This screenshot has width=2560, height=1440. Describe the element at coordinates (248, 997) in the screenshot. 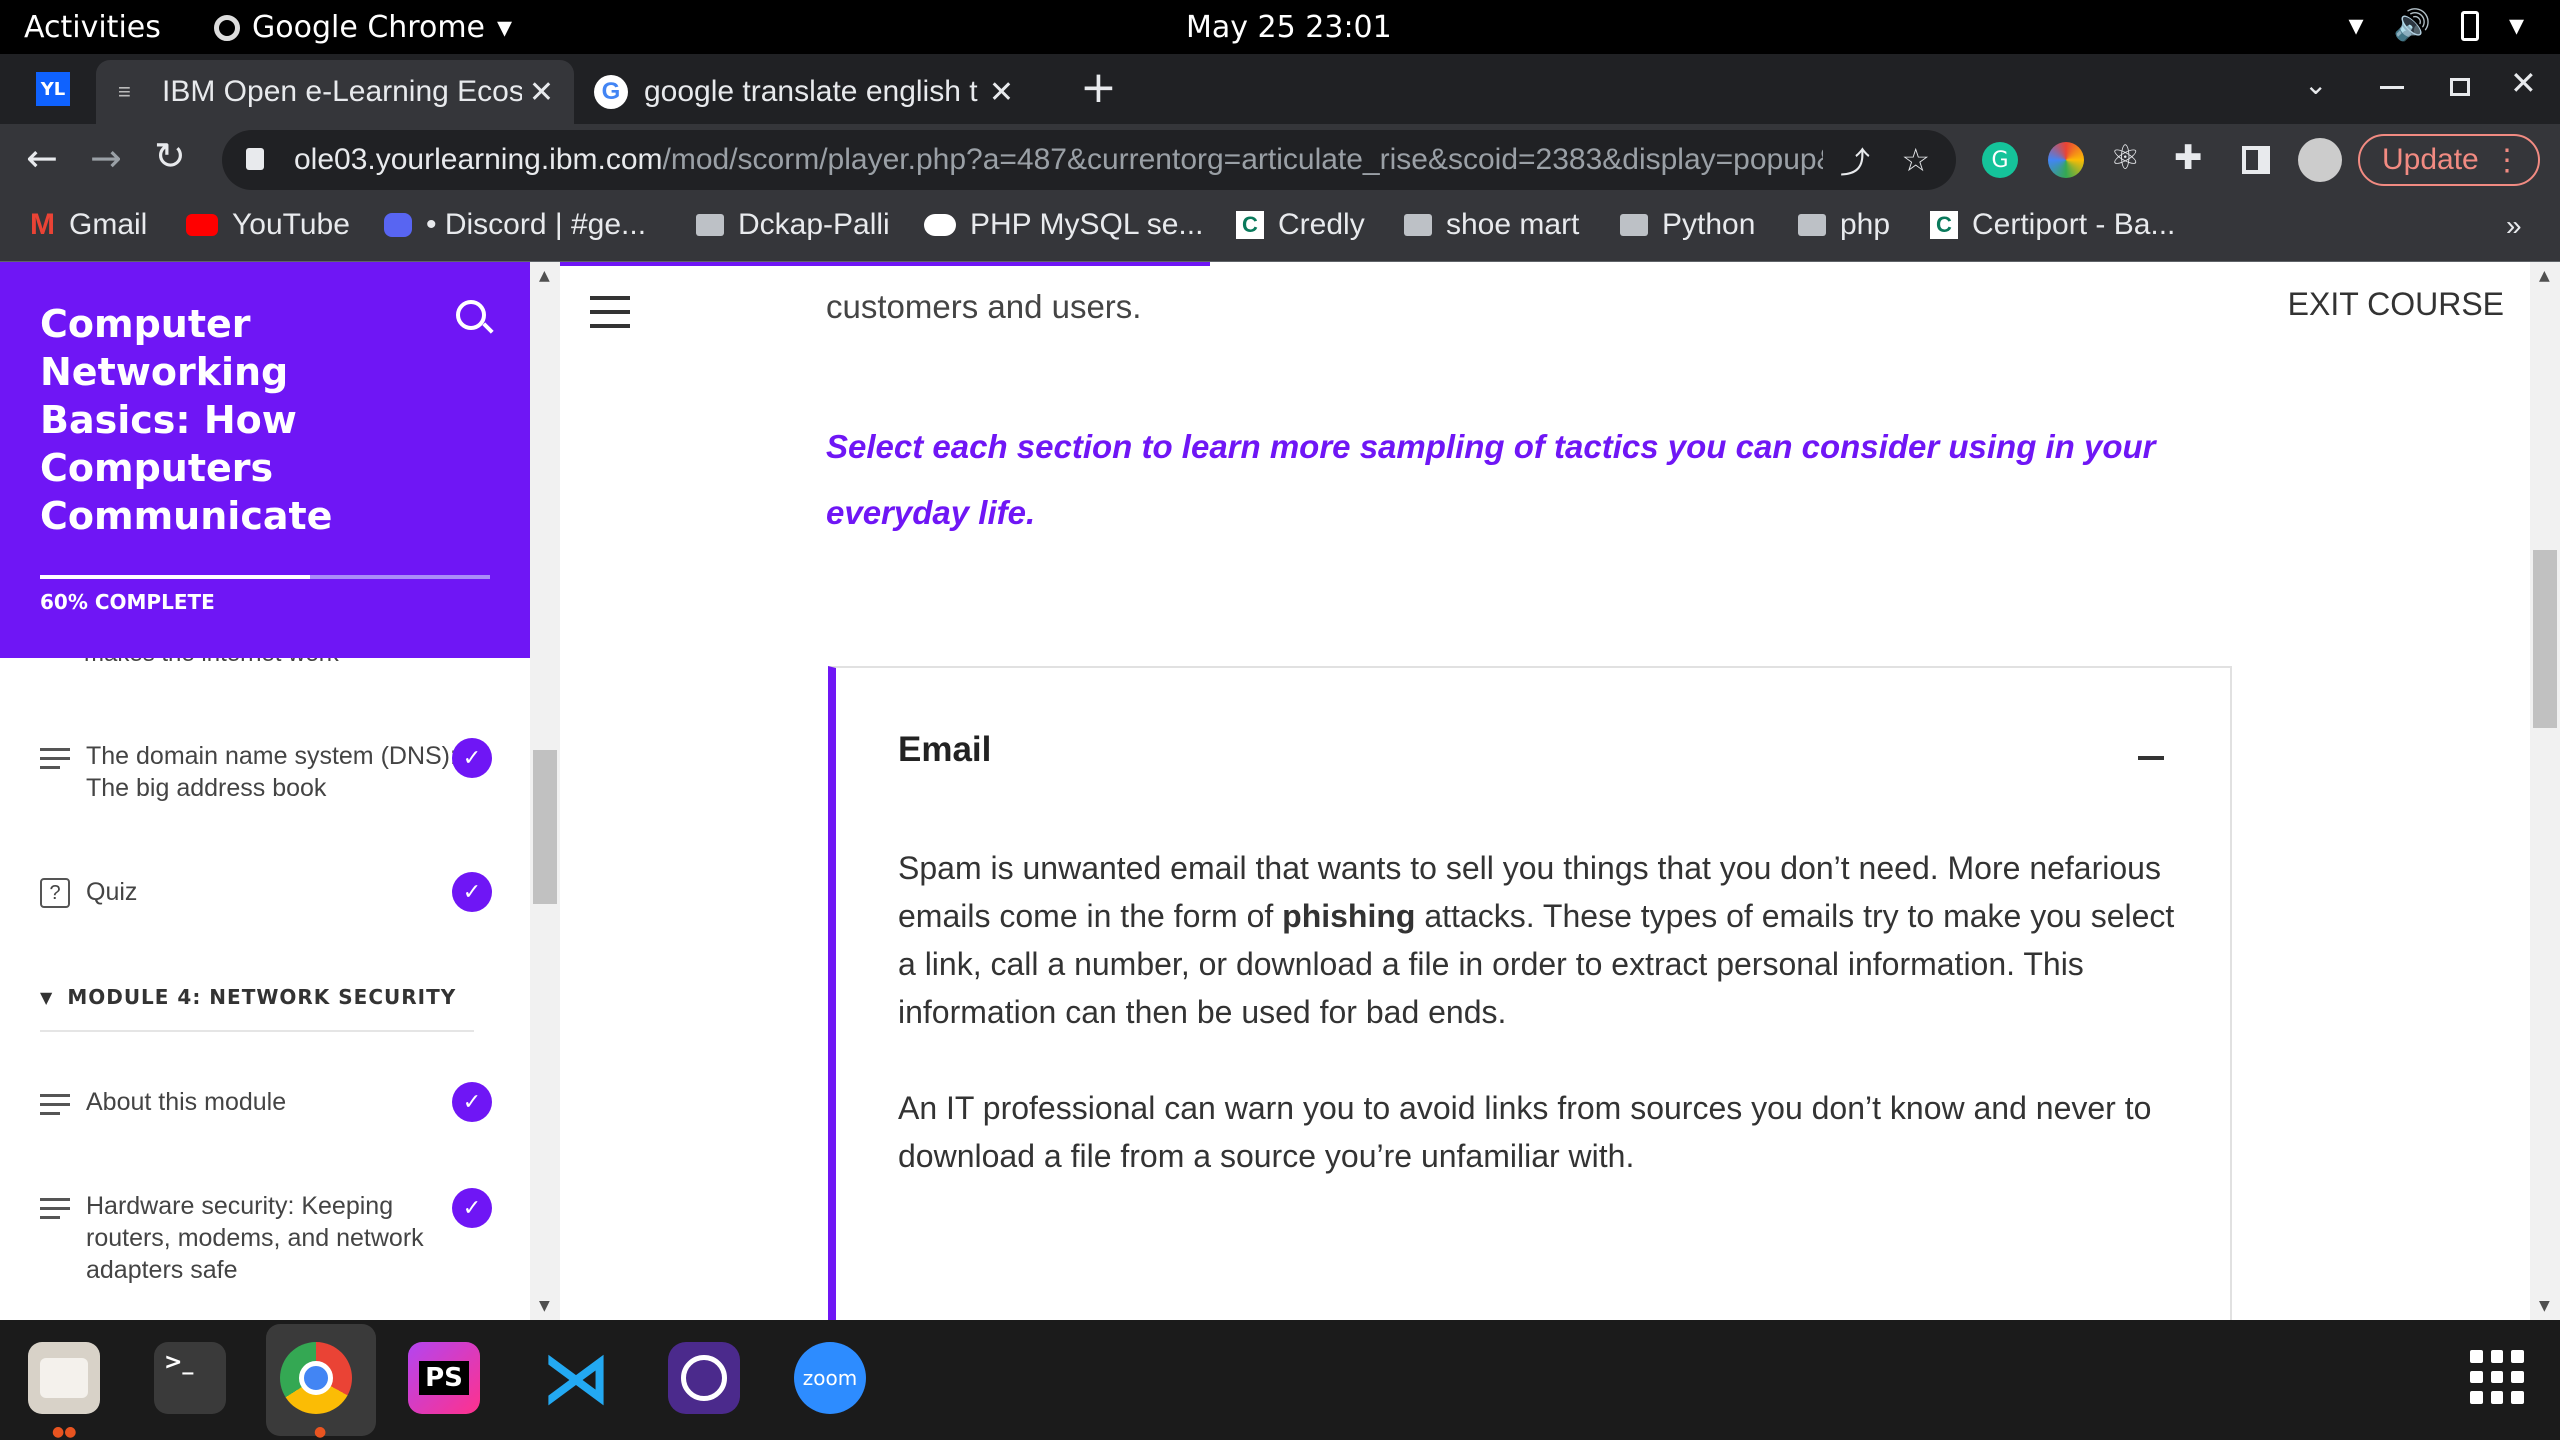

I see `module-header: ▼ MODULE 4: NETWORK SECURITY` at that location.